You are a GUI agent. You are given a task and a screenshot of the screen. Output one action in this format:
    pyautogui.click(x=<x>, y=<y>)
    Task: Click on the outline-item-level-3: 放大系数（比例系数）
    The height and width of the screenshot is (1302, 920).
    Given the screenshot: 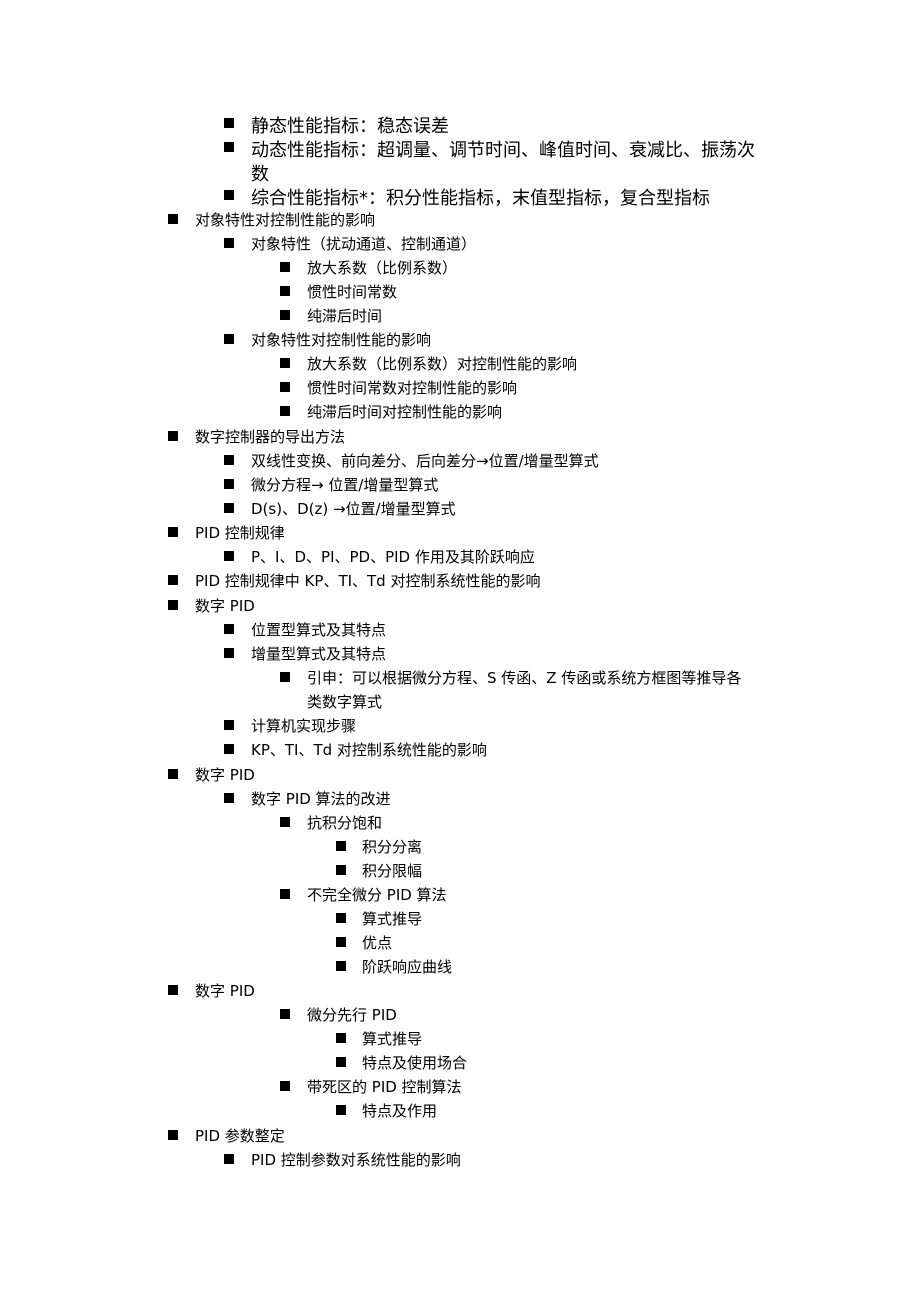 What is the action you would take?
    pyautogui.click(x=382, y=268)
    